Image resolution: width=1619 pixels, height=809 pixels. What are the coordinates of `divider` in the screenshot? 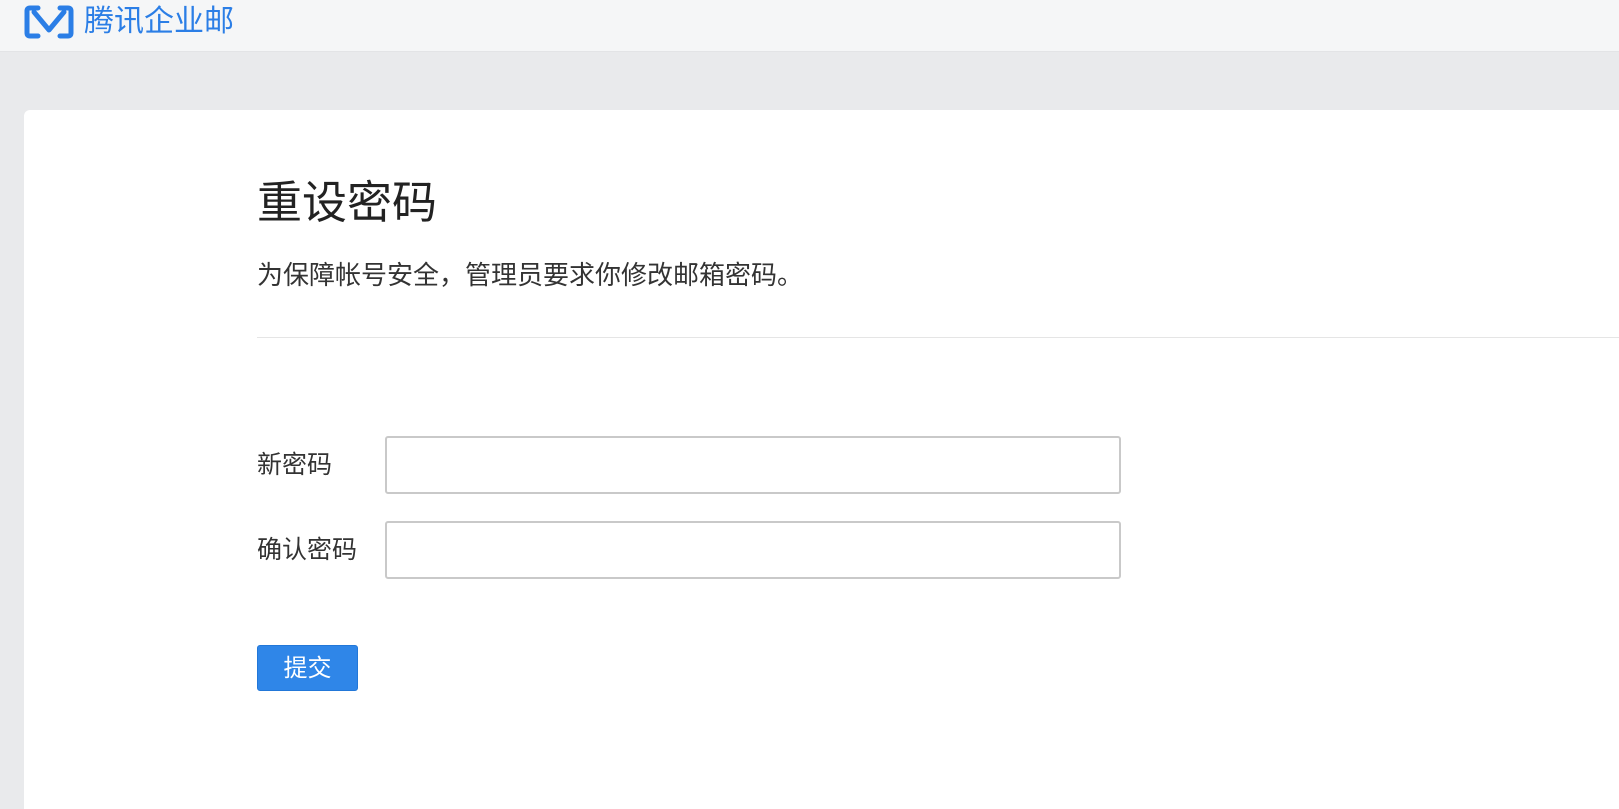 It's located at (938, 337).